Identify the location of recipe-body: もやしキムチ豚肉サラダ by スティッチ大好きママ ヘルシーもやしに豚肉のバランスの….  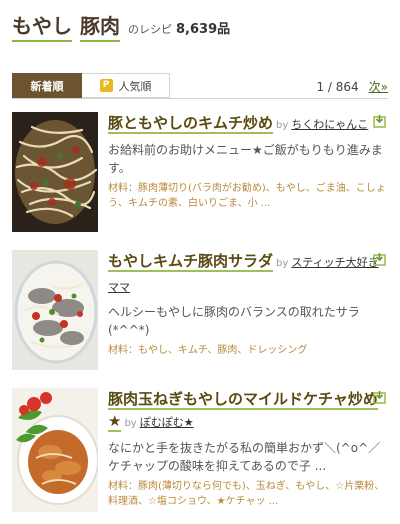
(248, 304).